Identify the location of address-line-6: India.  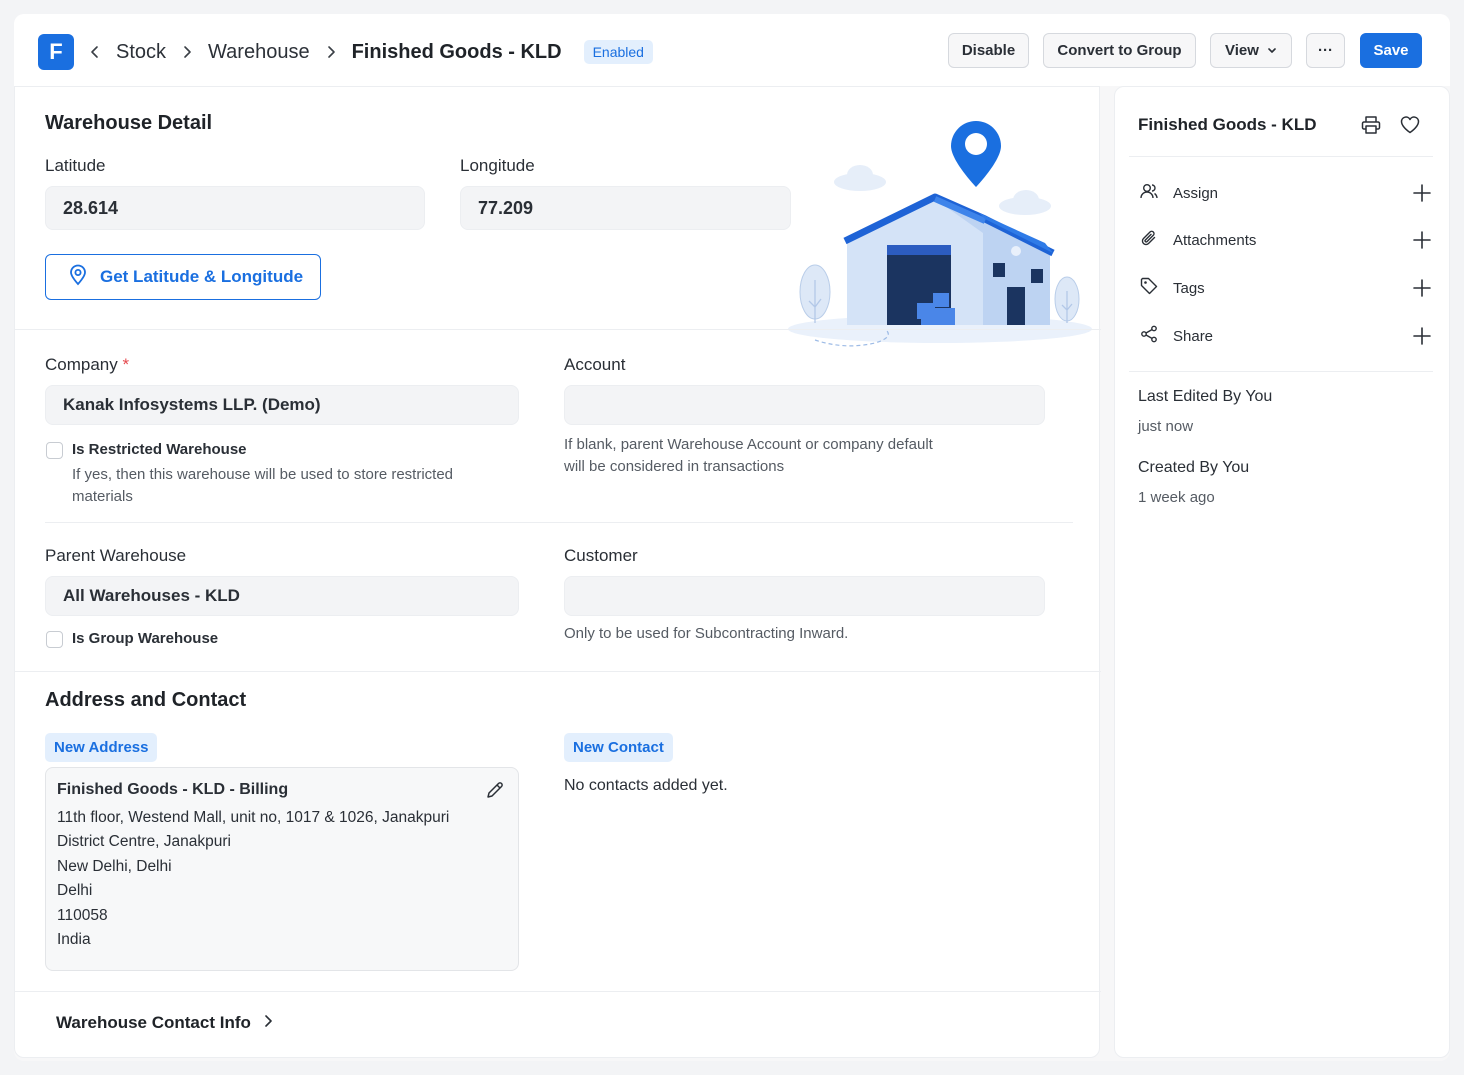
(74, 939).